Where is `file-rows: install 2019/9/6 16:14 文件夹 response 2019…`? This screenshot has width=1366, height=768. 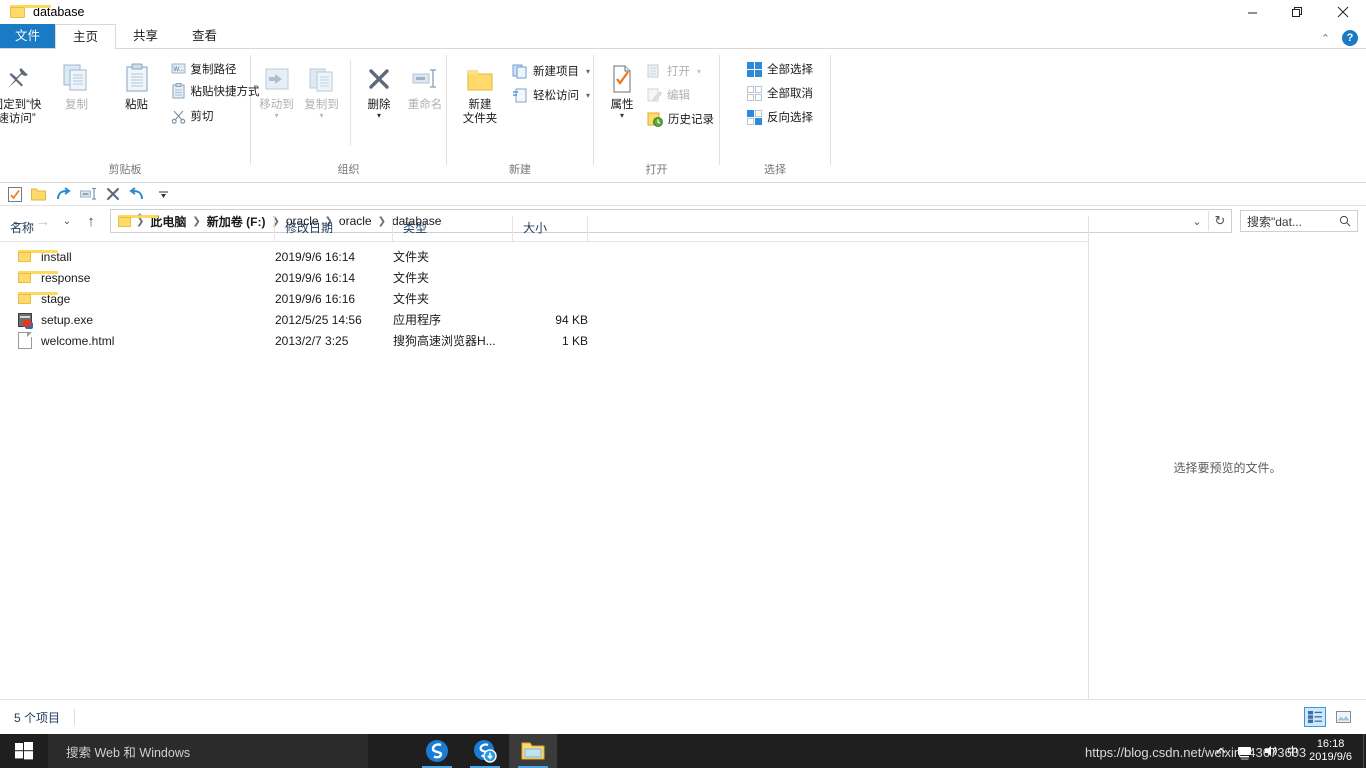 file-rows: install 2019/9/6 16:14 文件夹 response 2019… is located at coordinates (544, 296).